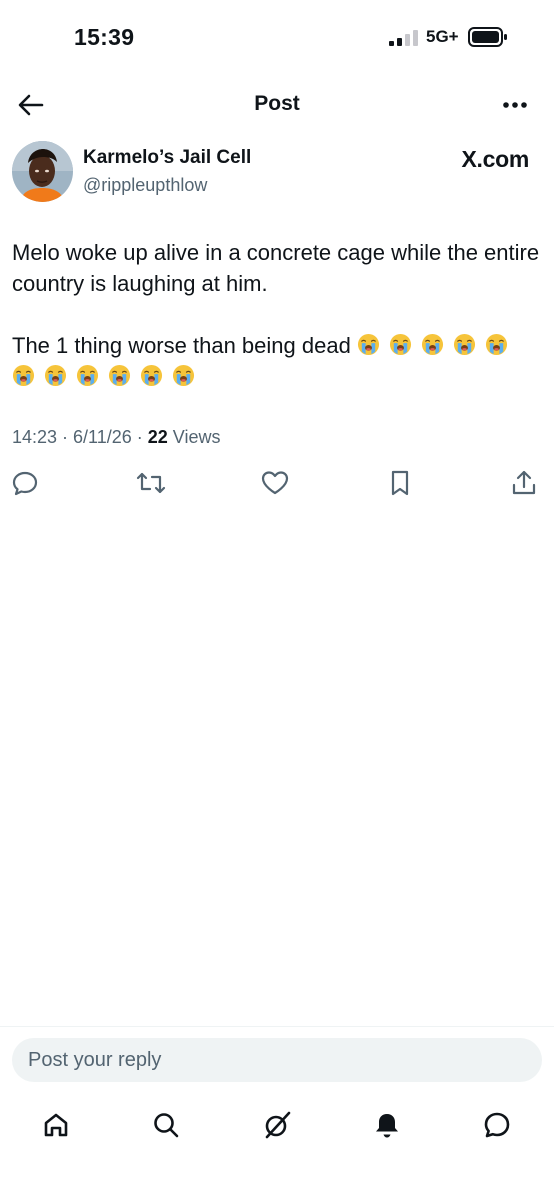  I want to click on avatar, so click(42, 171).